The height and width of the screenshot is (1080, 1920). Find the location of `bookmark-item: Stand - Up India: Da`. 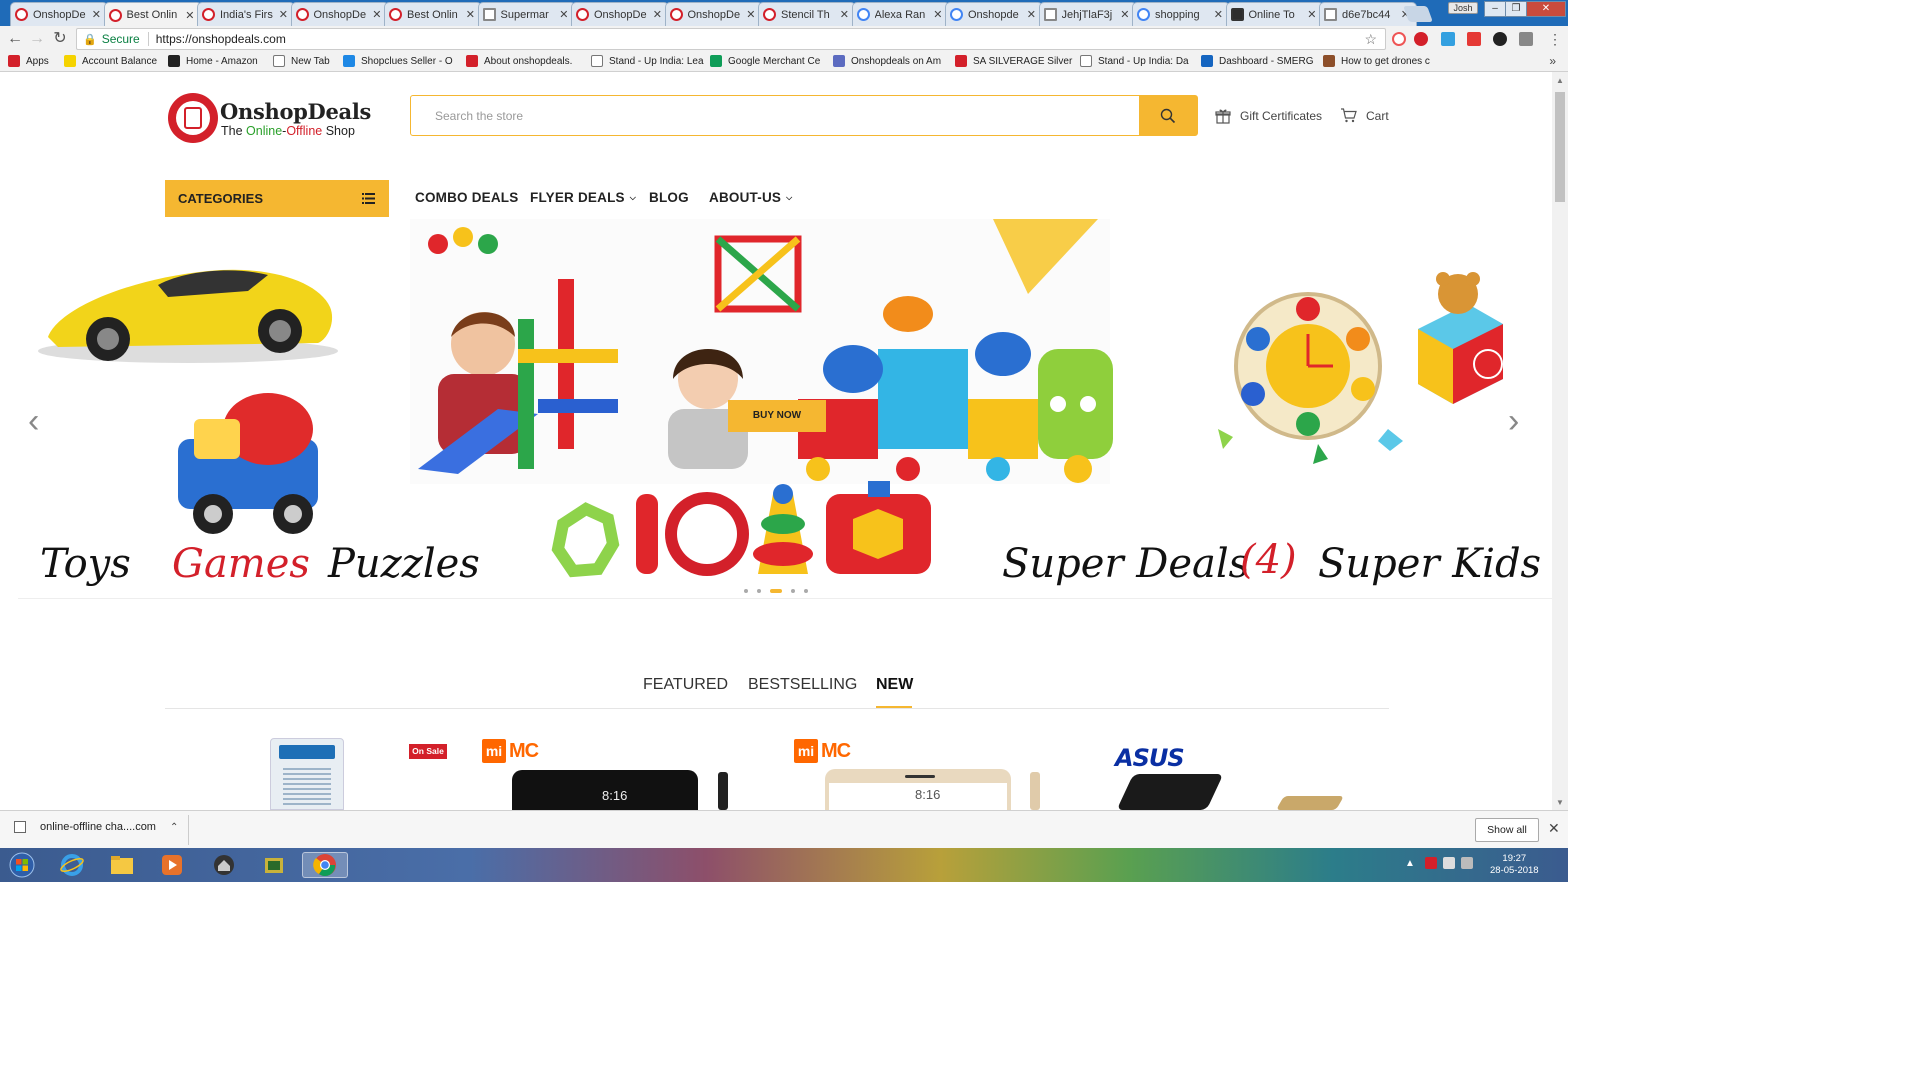

bookmark-item: Stand - Up India: Da is located at coordinates (1134, 61).